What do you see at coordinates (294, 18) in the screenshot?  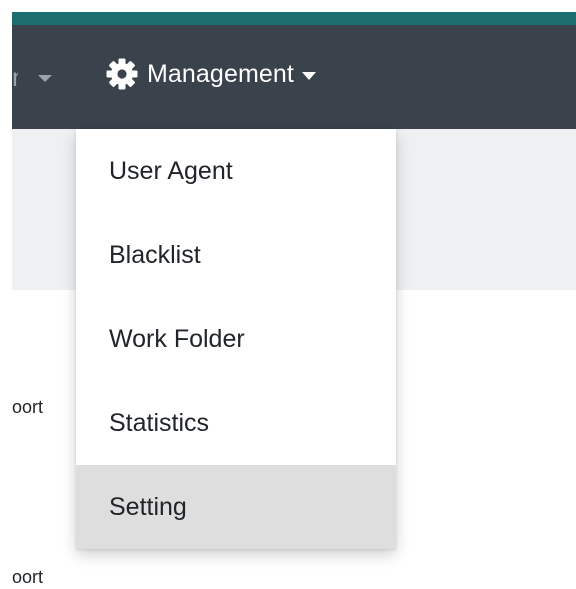 I see `accent-strip` at bounding box center [294, 18].